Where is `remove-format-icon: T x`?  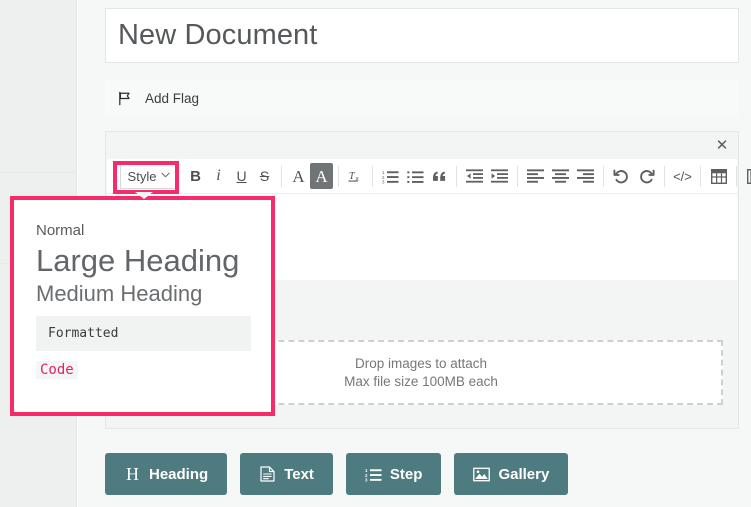 remove-format-icon: T x is located at coordinates (355, 176).